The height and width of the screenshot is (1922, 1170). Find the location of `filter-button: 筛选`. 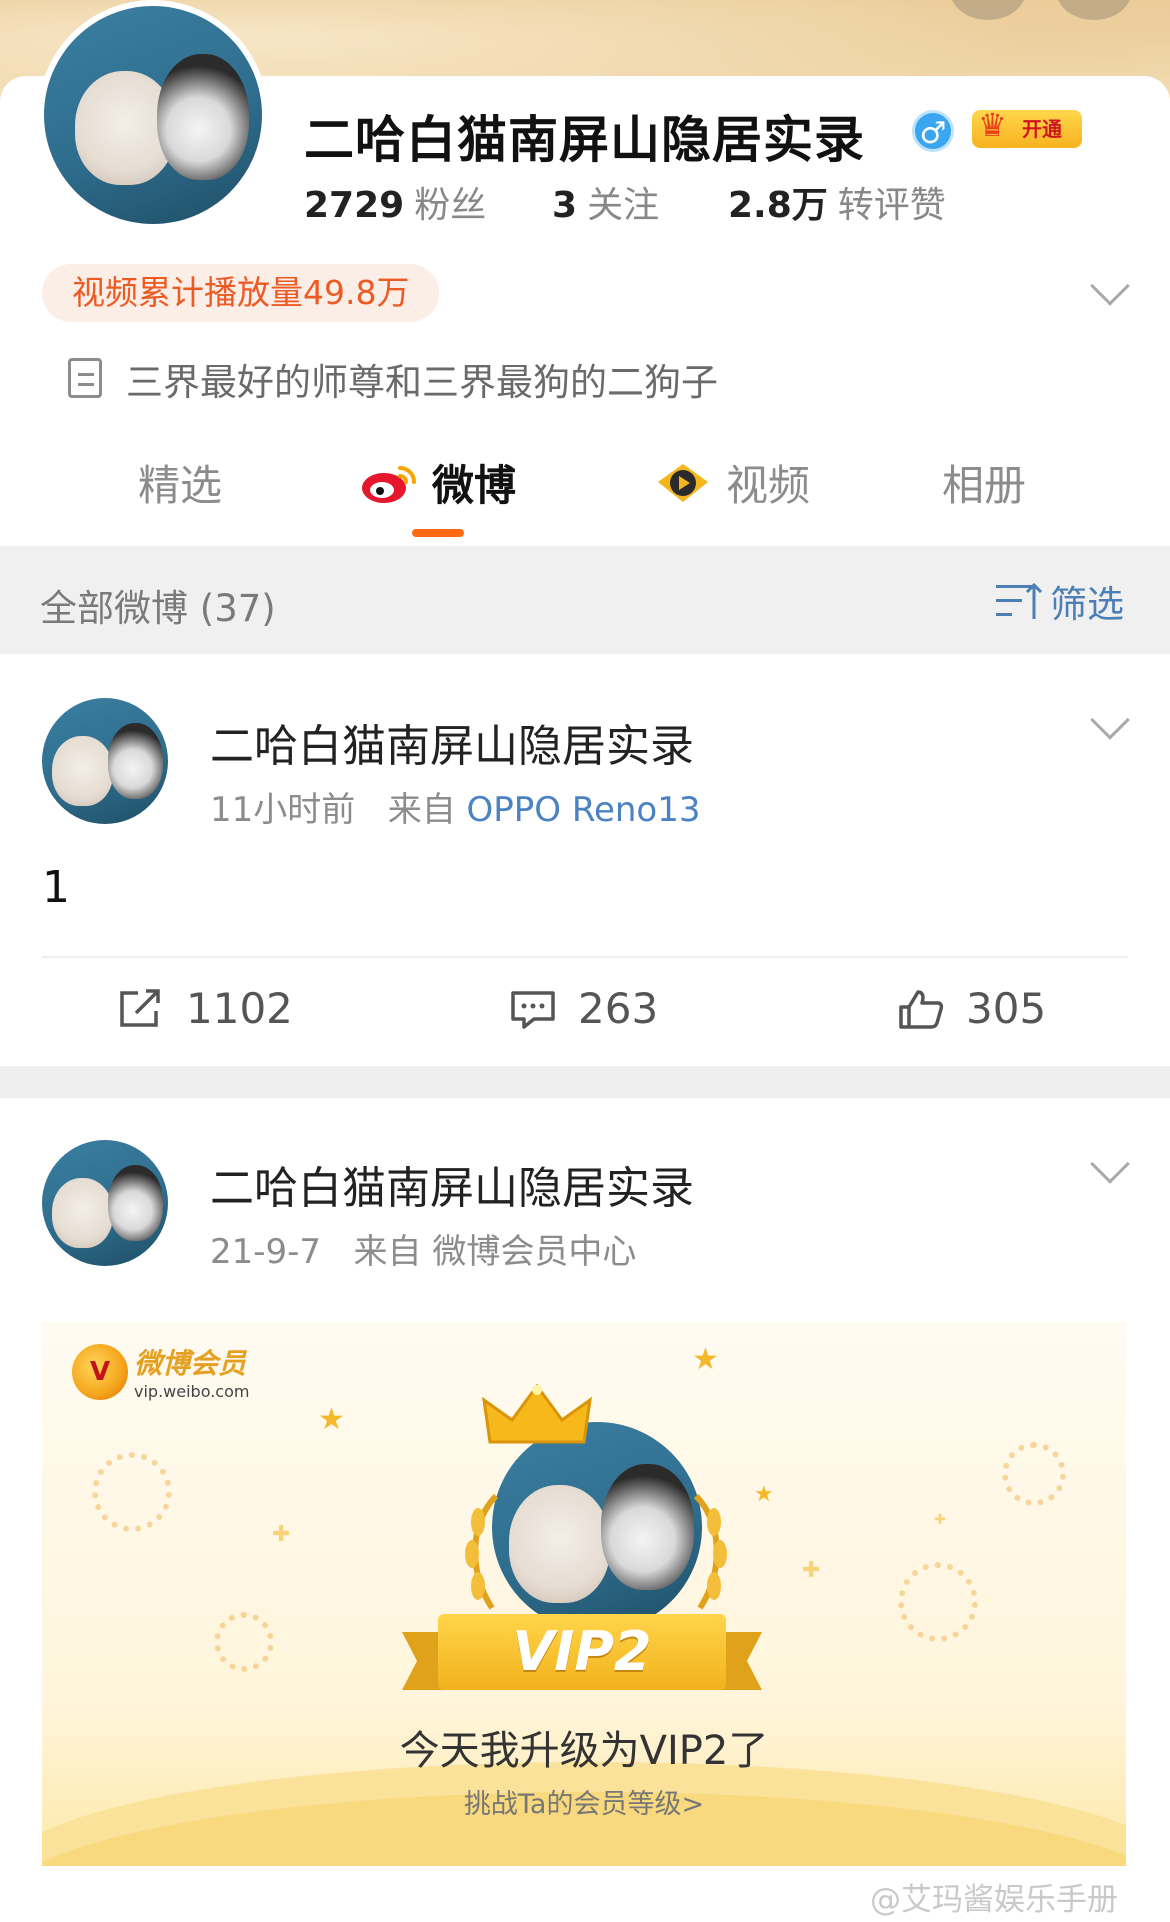

filter-button: 筛选 is located at coordinates (1060, 601).